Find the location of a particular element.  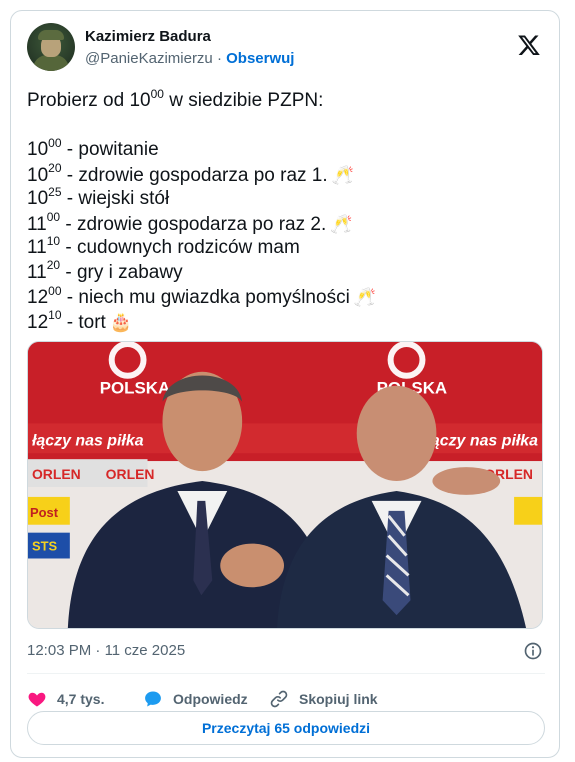

tweet-time: 12:03 PM is located at coordinates (59, 650).